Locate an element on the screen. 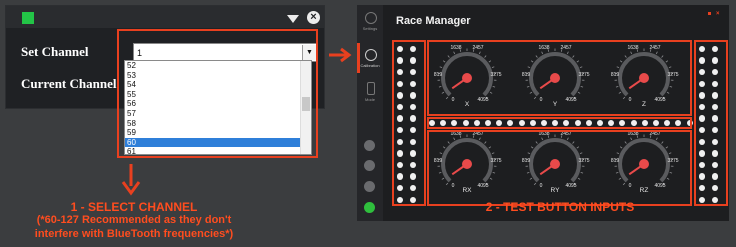 The width and height of the screenshot is (736, 247). annotation-note-line1: (*60-127 Recommended as they don't is located at coordinates (134, 220).